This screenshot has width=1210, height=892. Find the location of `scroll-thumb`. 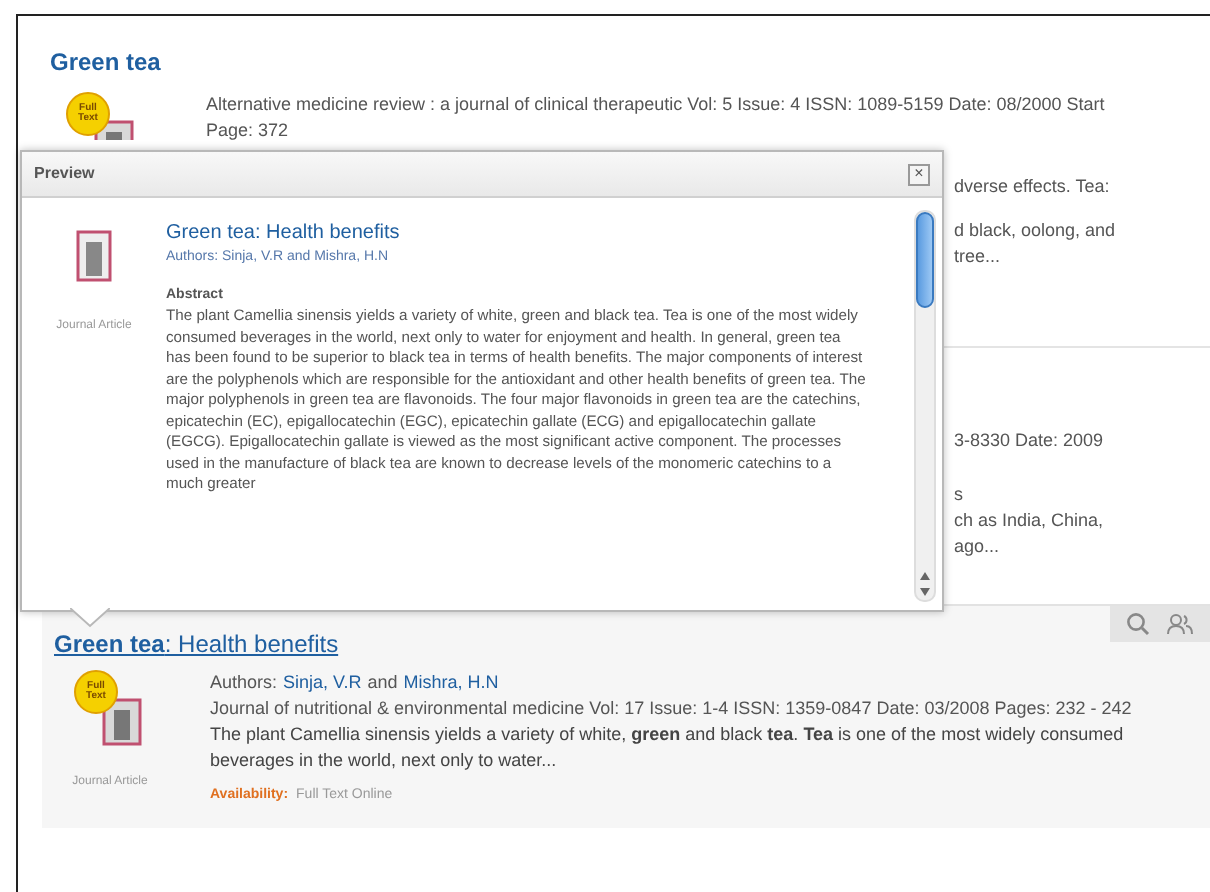

scroll-thumb is located at coordinates (925, 260).